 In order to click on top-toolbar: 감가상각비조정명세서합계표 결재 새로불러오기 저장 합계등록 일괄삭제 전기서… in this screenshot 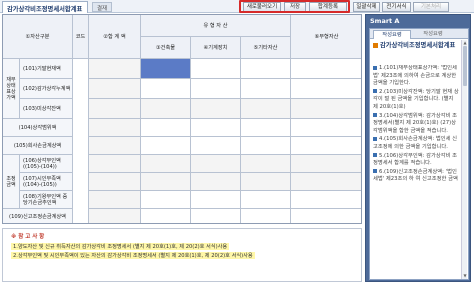, I will do `click(237, 6)`.